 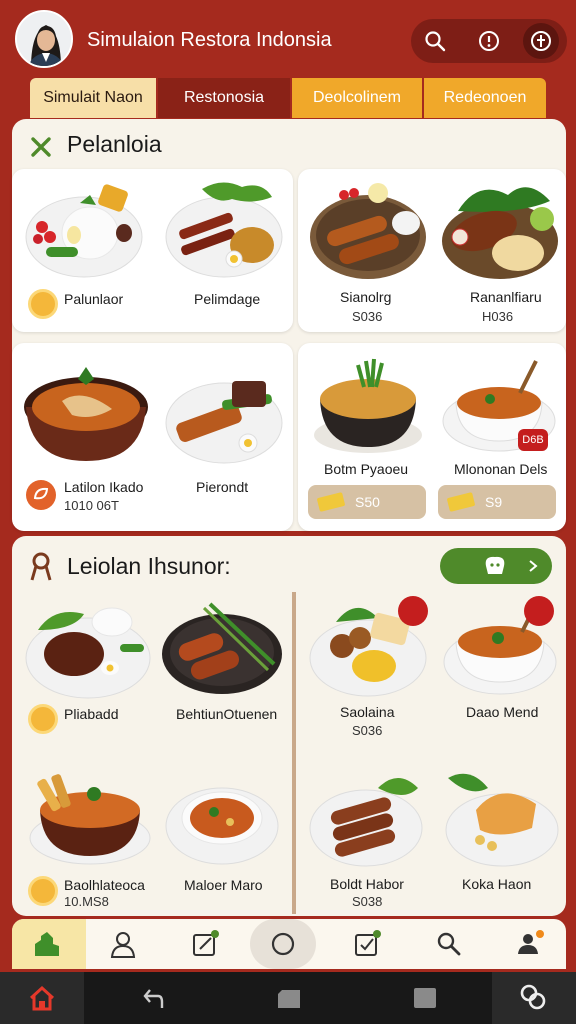 I want to click on dish-price: 10.MS8, so click(x=86, y=901).